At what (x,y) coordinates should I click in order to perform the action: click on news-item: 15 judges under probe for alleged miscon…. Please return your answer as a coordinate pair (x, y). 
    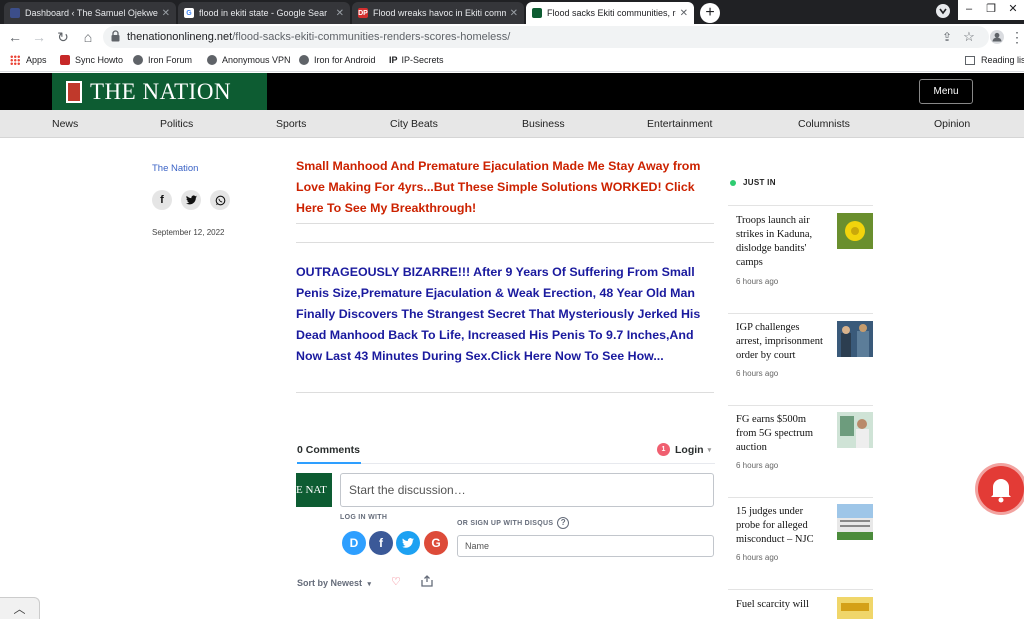
    Looking at the image, I should click on (800, 543).